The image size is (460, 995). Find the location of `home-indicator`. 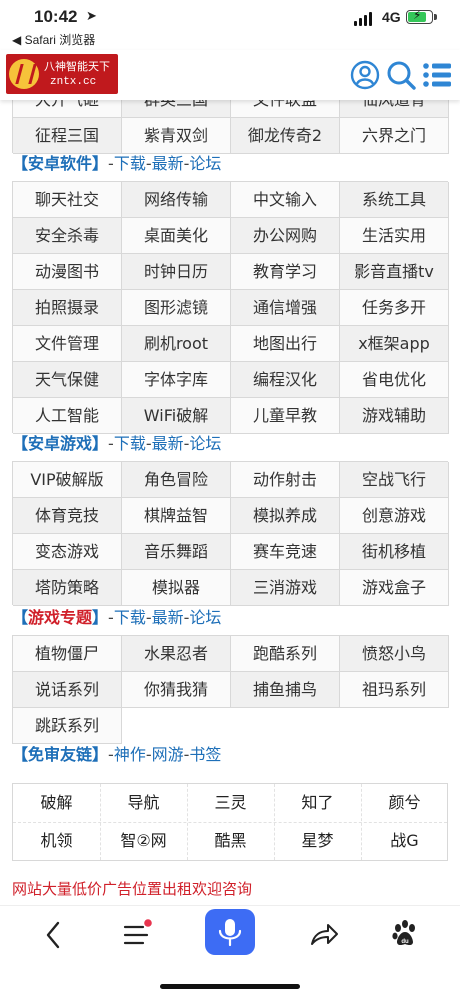

home-indicator is located at coordinates (230, 986).